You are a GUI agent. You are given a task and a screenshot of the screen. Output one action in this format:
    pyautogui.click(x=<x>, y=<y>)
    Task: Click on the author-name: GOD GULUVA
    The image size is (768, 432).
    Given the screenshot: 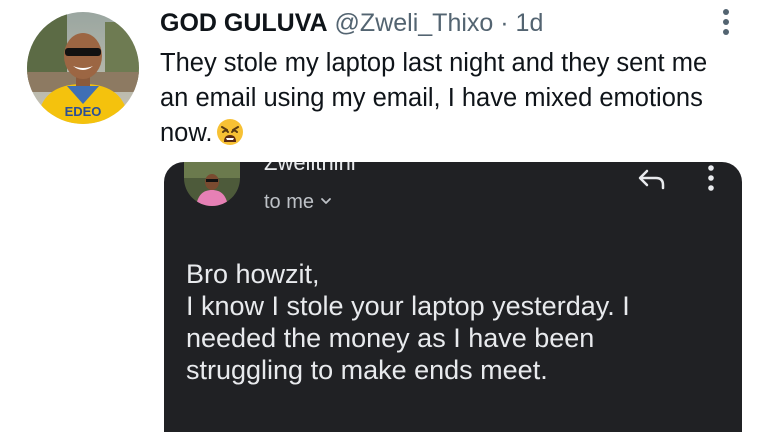 What is the action you would take?
    pyautogui.click(x=244, y=23)
    